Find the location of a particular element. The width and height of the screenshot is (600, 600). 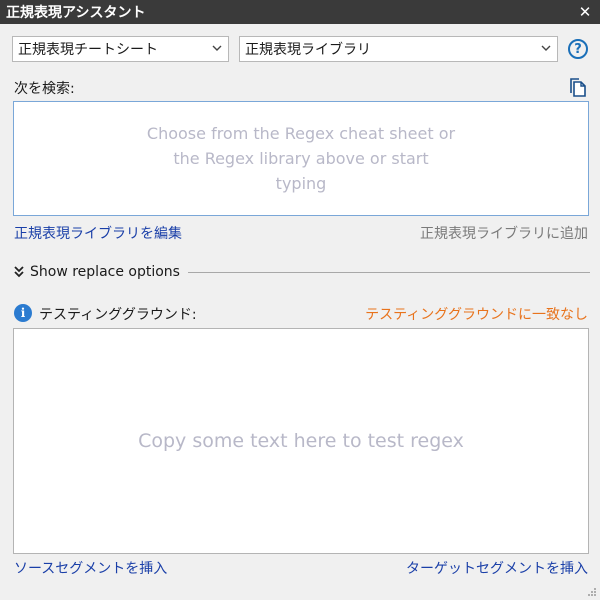

help-icon: ? is located at coordinates (578, 49).